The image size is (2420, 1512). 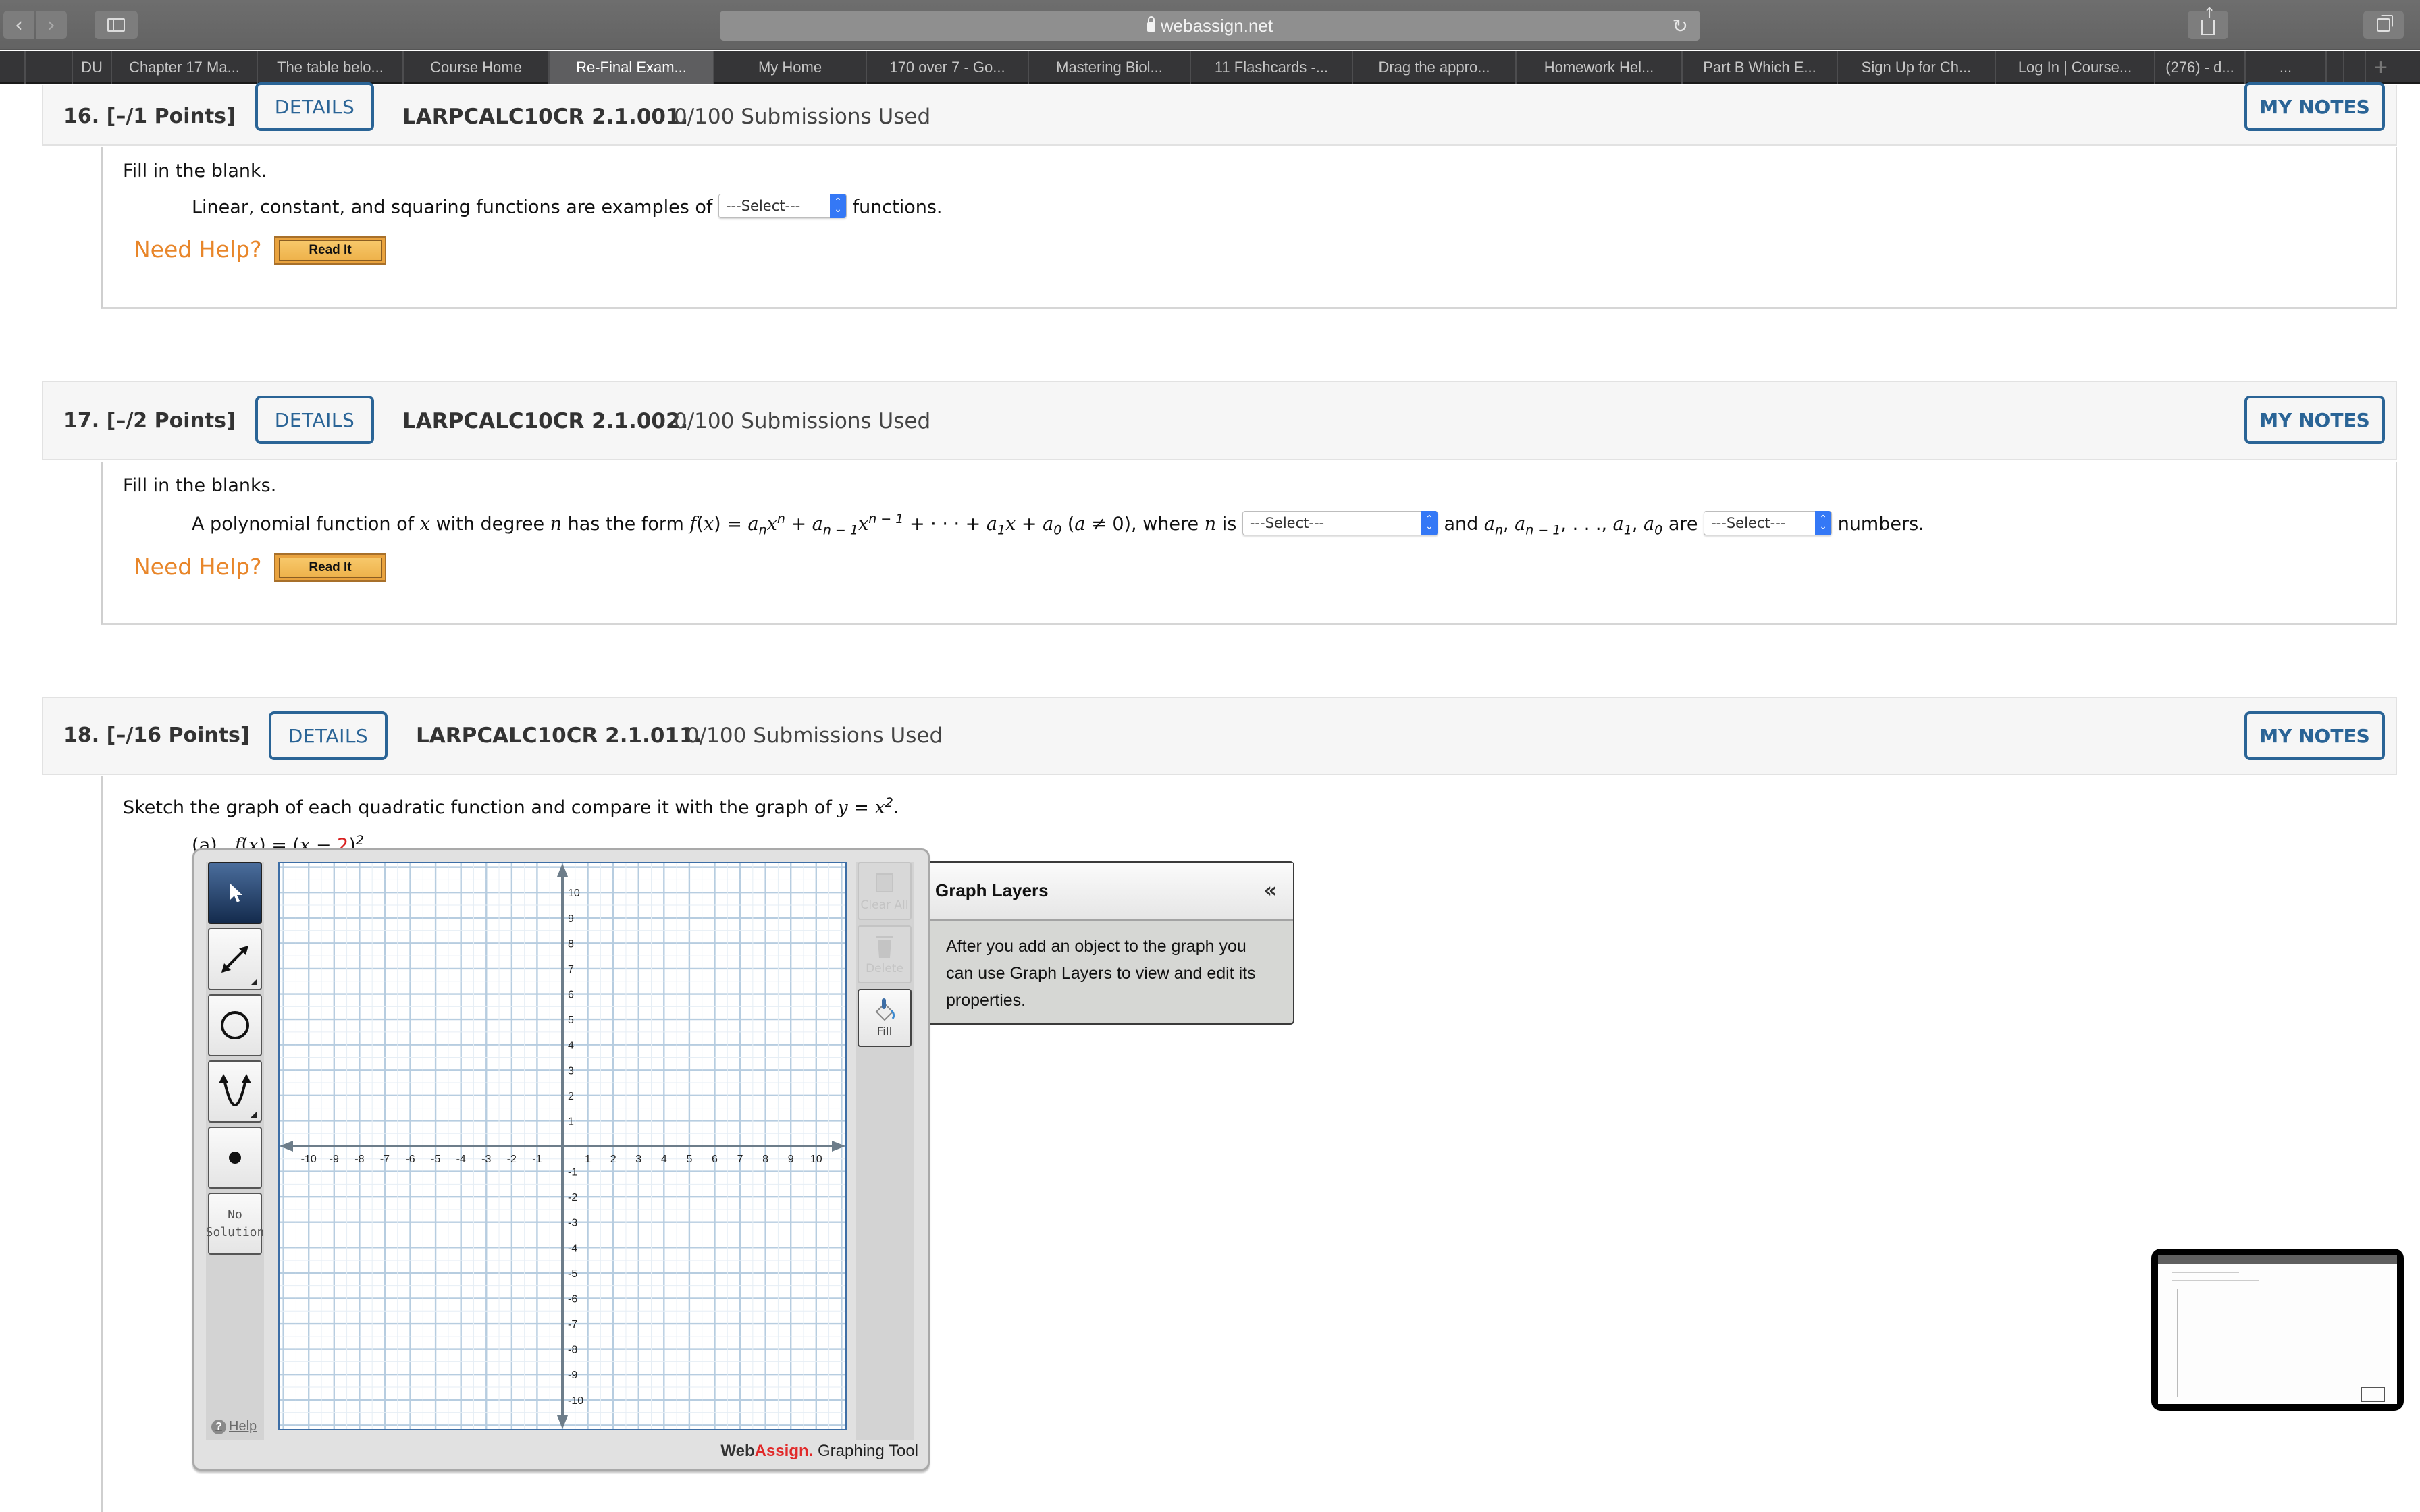 What do you see at coordinates (92, 67) in the screenshot?
I see `browser-tab: DU` at bounding box center [92, 67].